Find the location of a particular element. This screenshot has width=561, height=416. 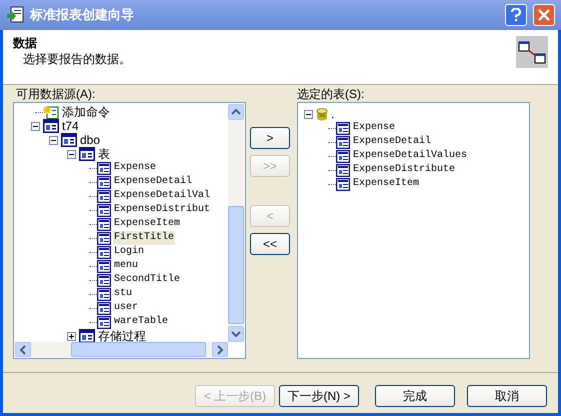

tree-item: 添加命令 is located at coordinates (86, 112).